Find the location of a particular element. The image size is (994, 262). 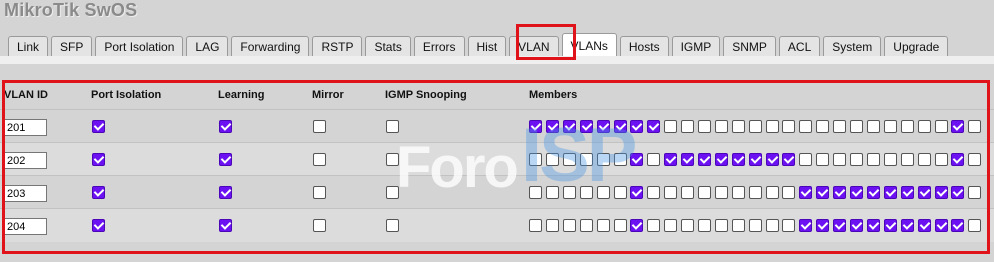

tab-acl: ACL is located at coordinates (799, 46).